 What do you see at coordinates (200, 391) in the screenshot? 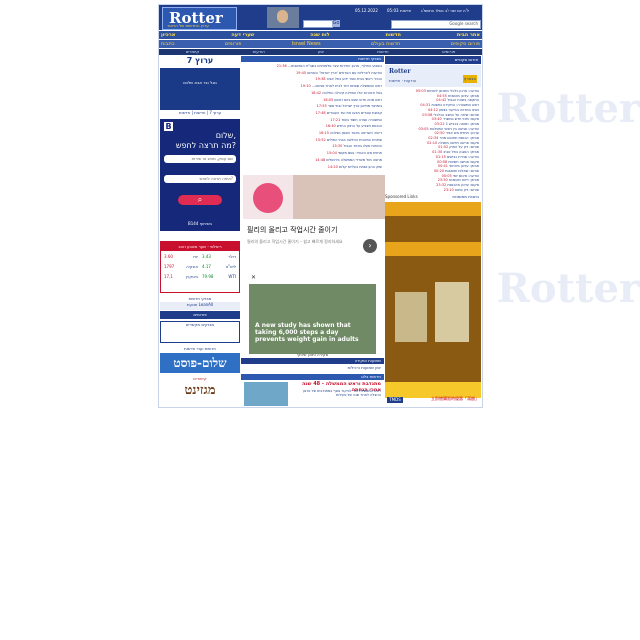
I see `magazine-banner: מגזינט` at bounding box center [200, 391].